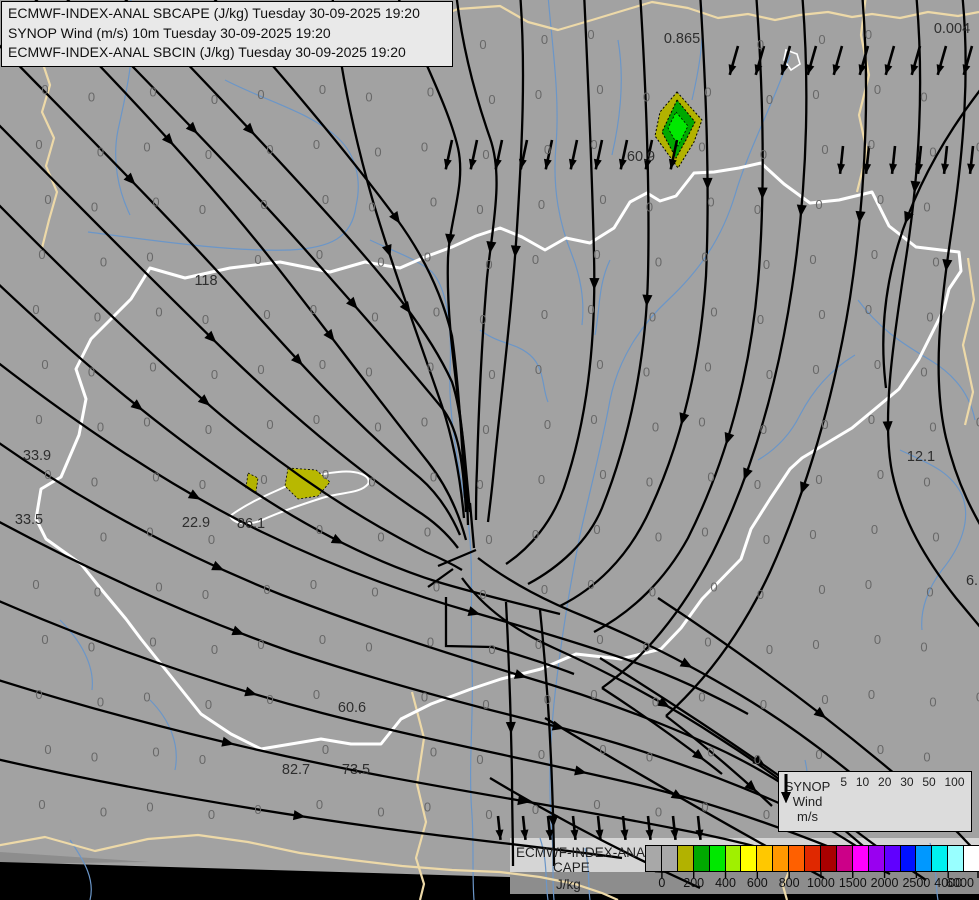  Describe the element at coordinates (825, 802) in the screenshot. I see `wind-speed-column: 10` at that location.